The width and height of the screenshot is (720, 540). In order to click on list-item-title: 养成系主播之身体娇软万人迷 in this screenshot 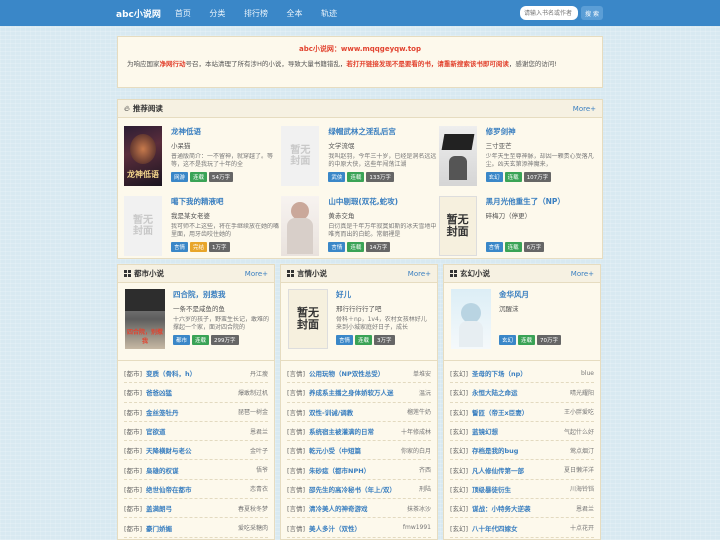, I will do `click(364, 392)`.